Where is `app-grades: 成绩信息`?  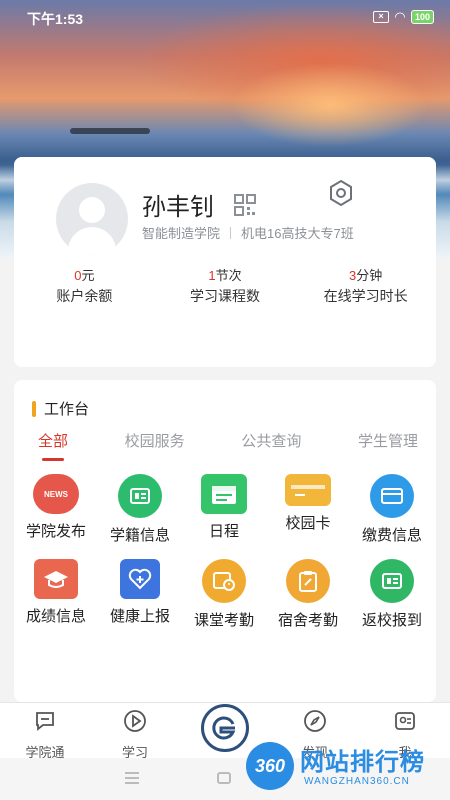 app-grades: 成绩信息 is located at coordinates (56, 594).